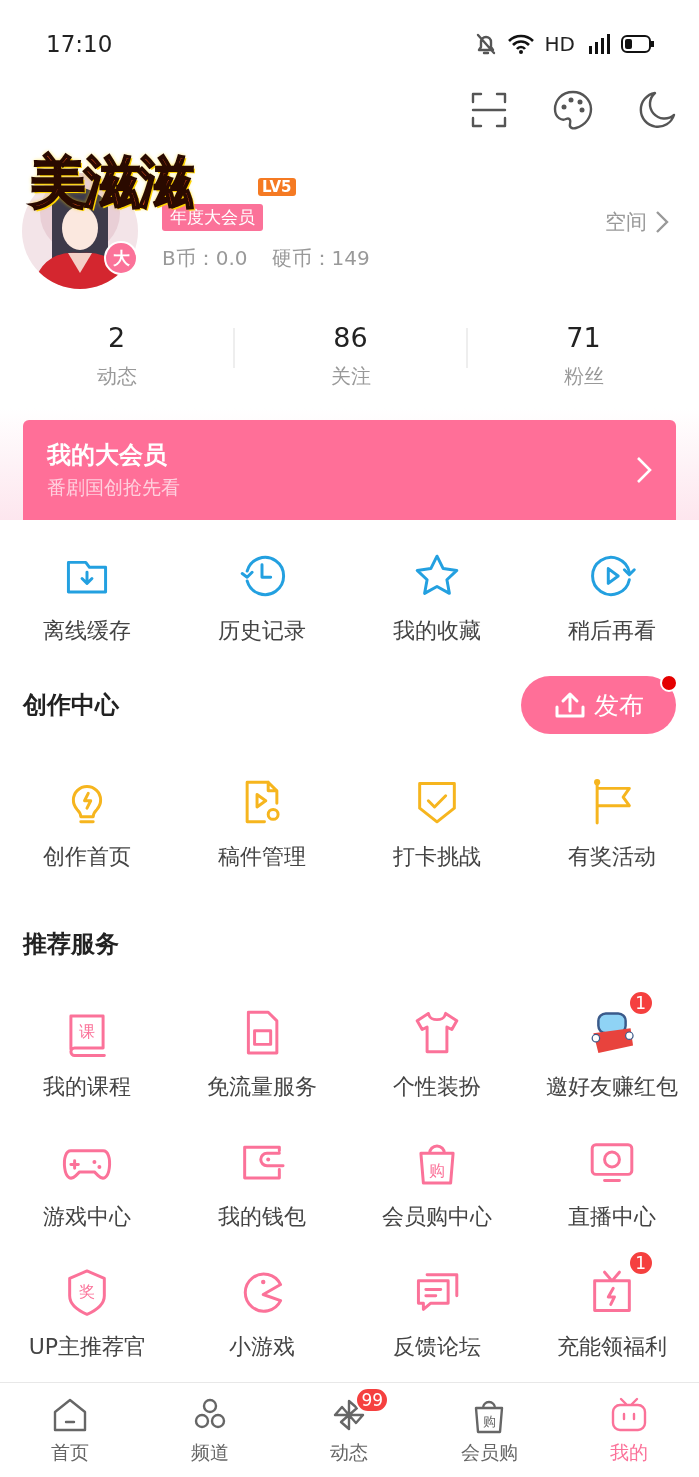 The width and height of the screenshot is (699, 1477). I want to click on stat-value: 71, so click(583, 337).